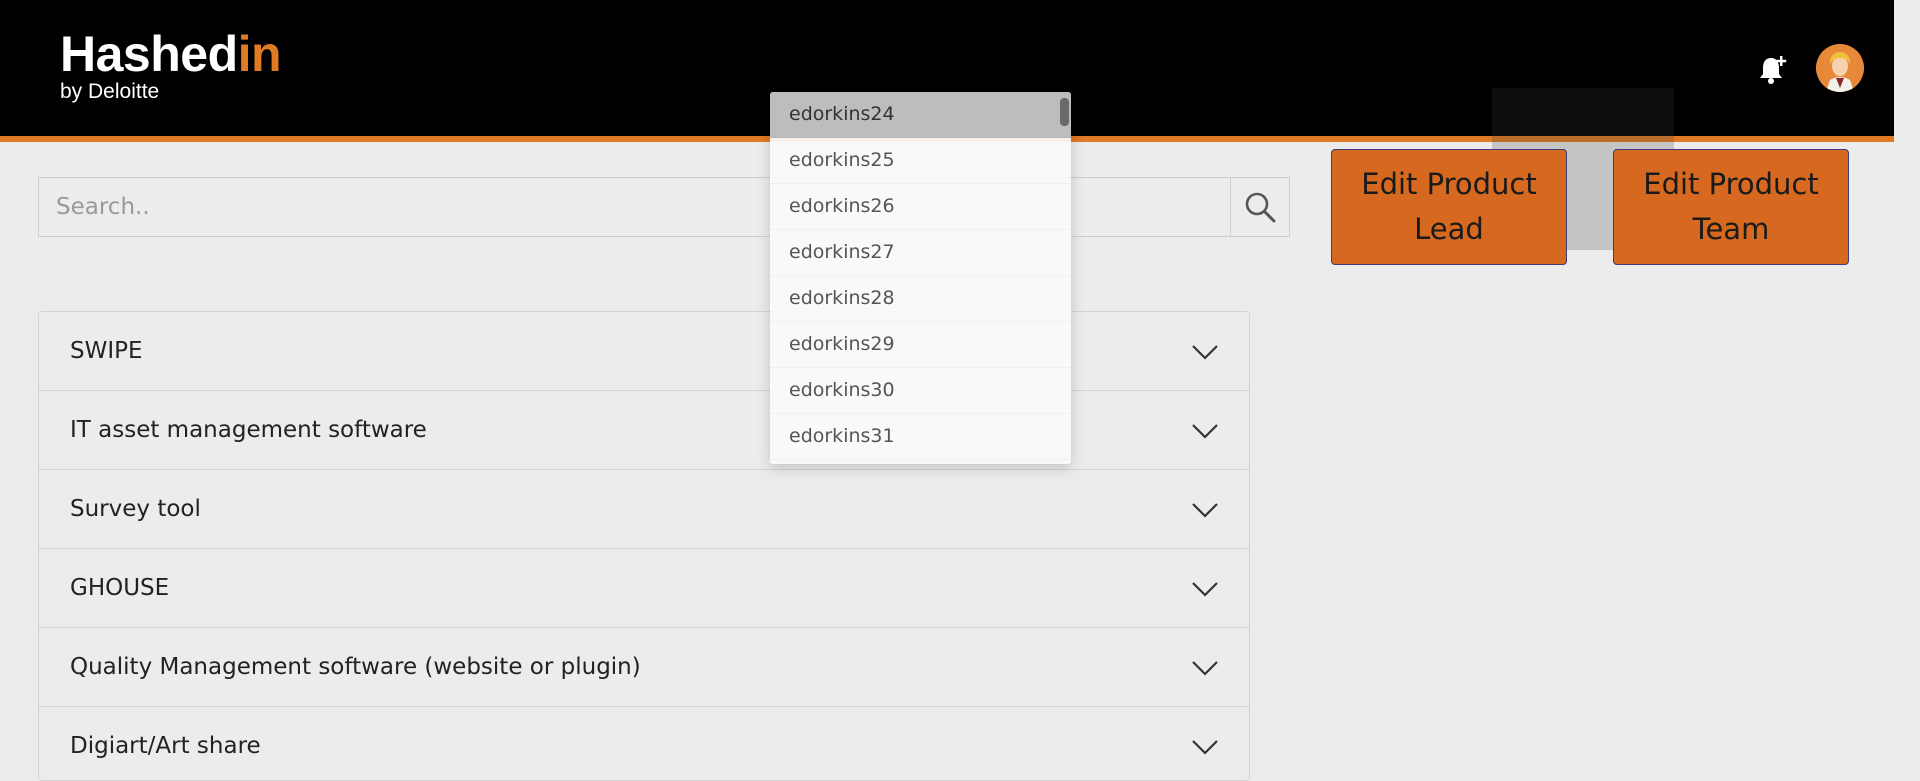 The width and height of the screenshot is (1920, 781). I want to click on dropdown-scrollbar, so click(1064, 112).